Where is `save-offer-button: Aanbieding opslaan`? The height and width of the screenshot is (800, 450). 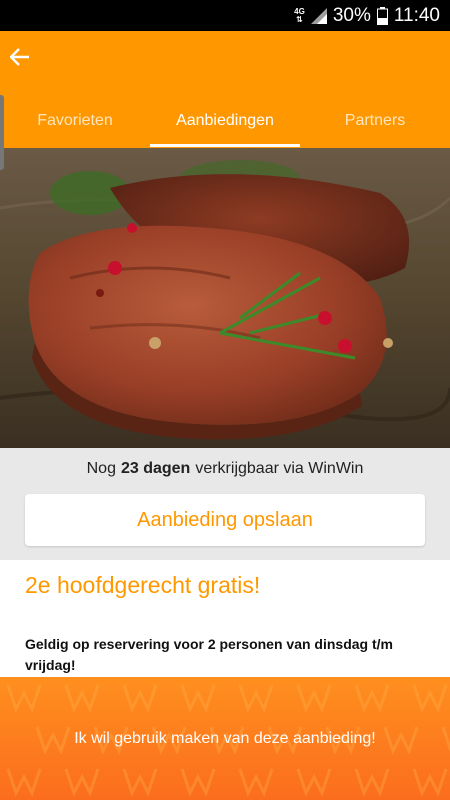 save-offer-button: Aanbieding opslaan is located at coordinates (225, 520).